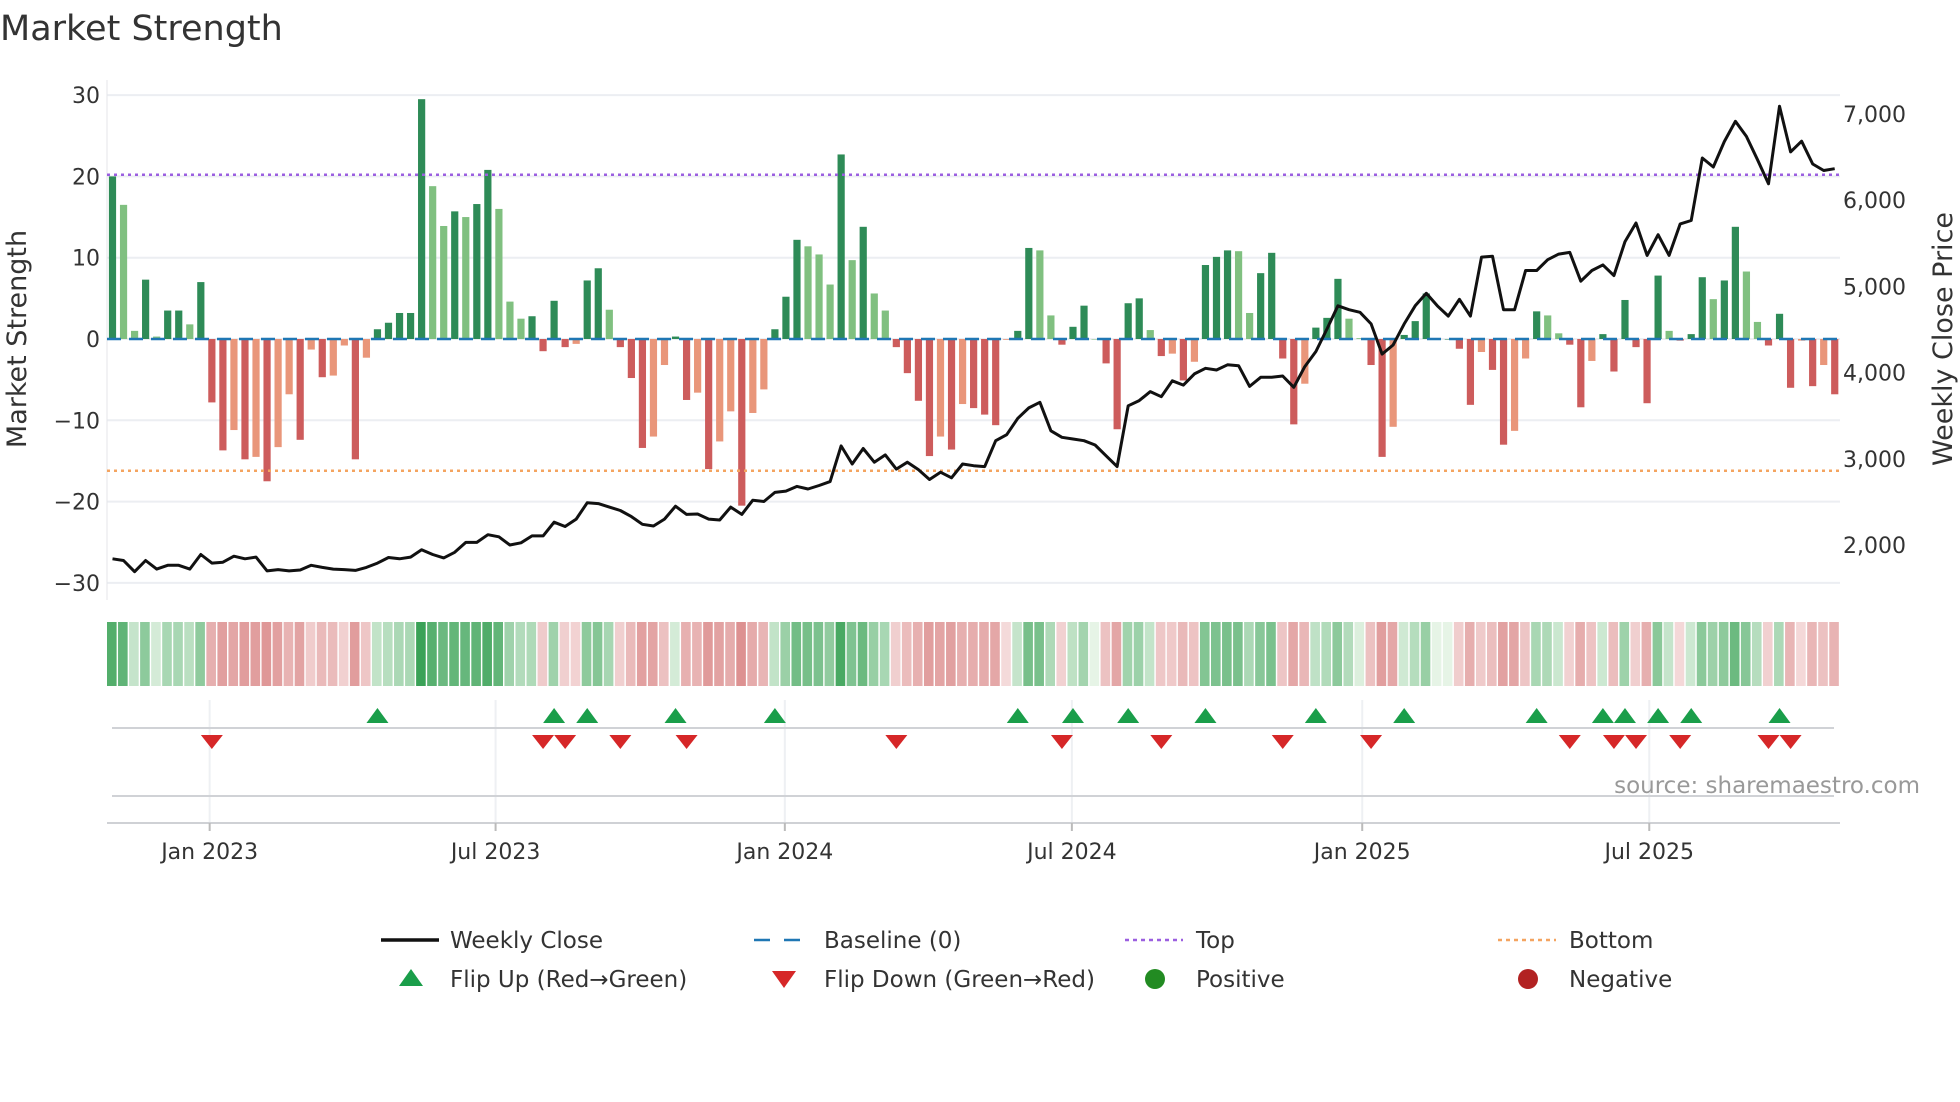  Describe the element at coordinates (1155, 979) in the screenshot. I see `legend-circle-icon` at that location.